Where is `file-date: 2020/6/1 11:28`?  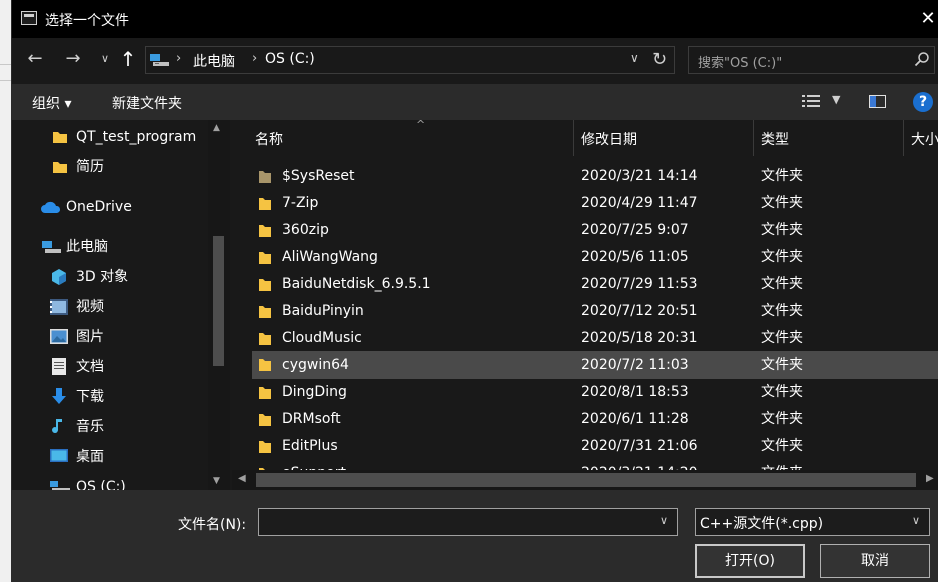 file-date: 2020/6/1 11:28 is located at coordinates (635, 419).